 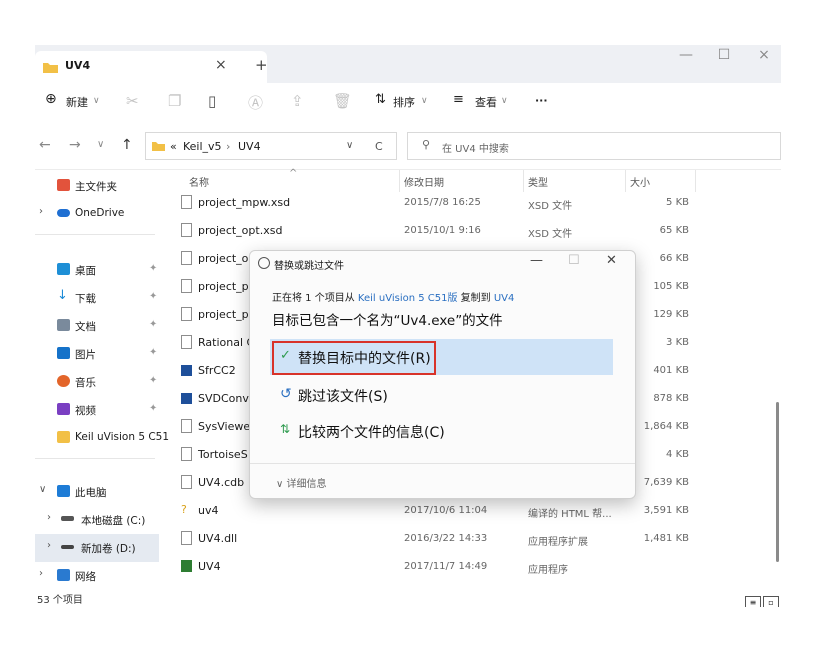 I want to click on view-button: 查看, so click(x=486, y=102).